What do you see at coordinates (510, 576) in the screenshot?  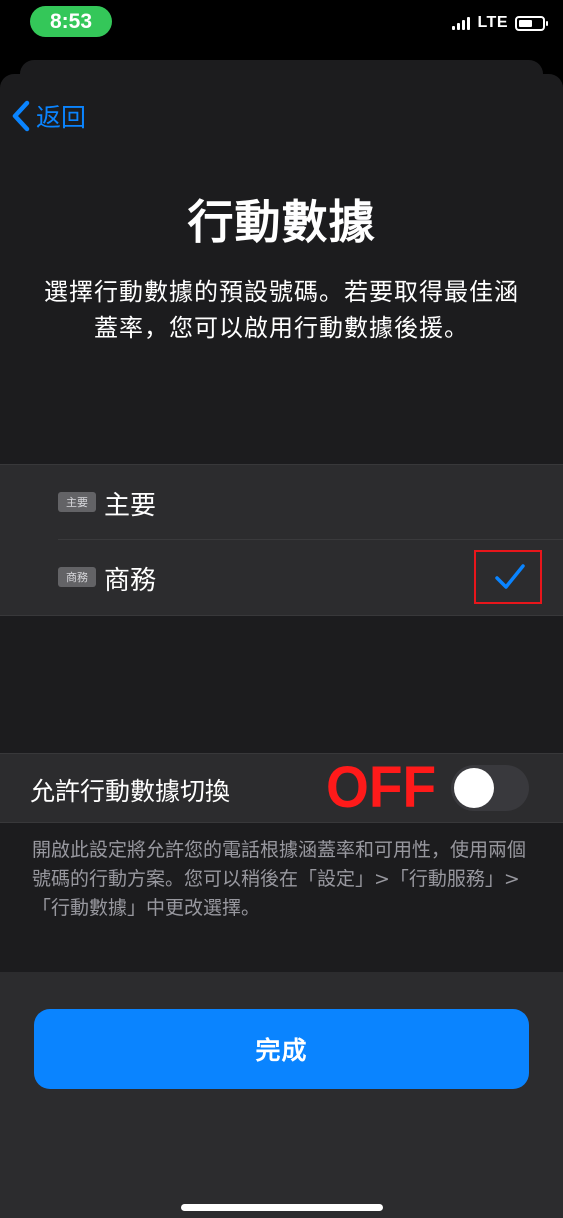 I see `checkmark-icon` at bounding box center [510, 576].